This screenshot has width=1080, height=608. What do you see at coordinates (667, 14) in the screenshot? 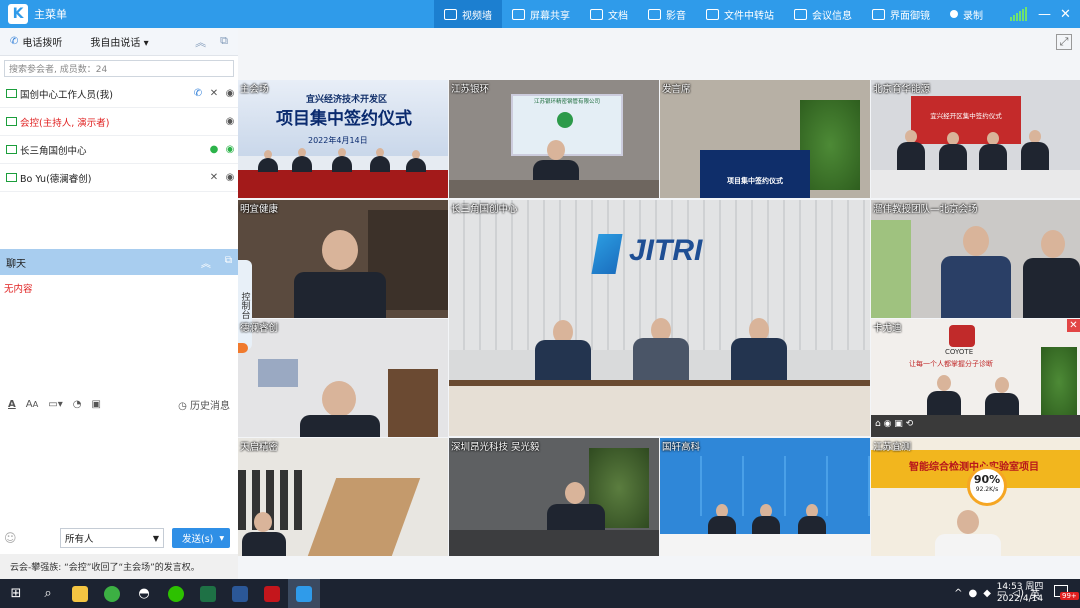
I see `tab-media: 影音` at bounding box center [667, 14].